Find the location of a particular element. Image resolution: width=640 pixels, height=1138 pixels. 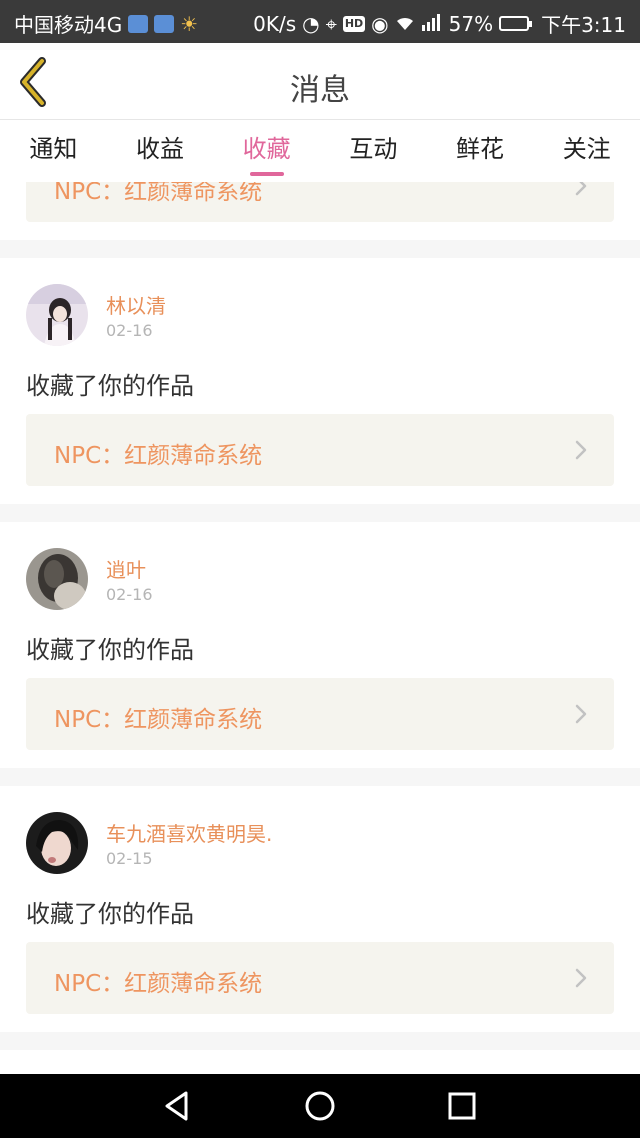

nav-back-button is located at coordinates (178, 1106).